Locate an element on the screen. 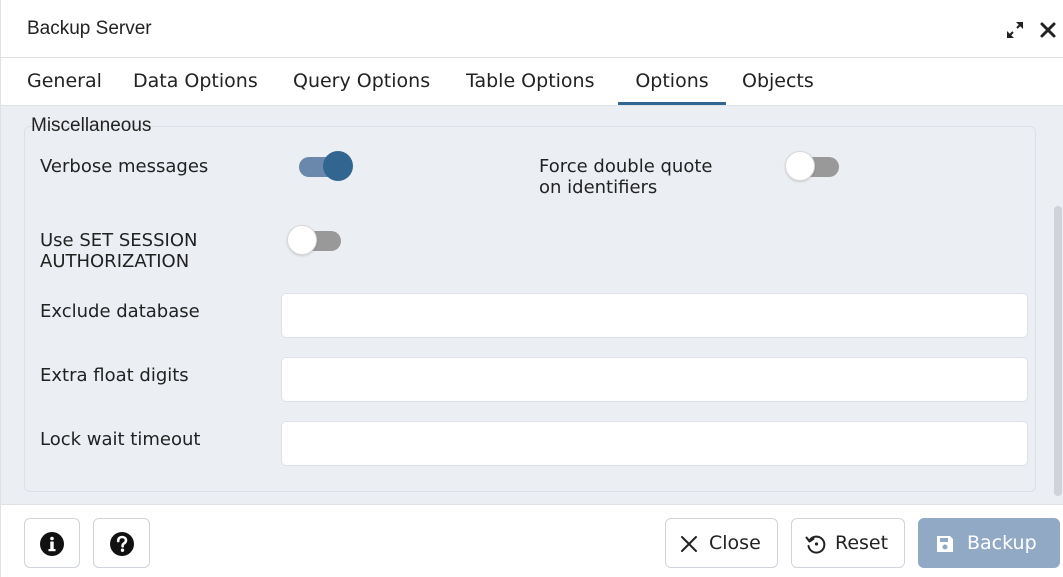 Image resolution: width=1063 pixels, height=577 pixels. tab-objects: Objects is located at coordinates (778, 81).